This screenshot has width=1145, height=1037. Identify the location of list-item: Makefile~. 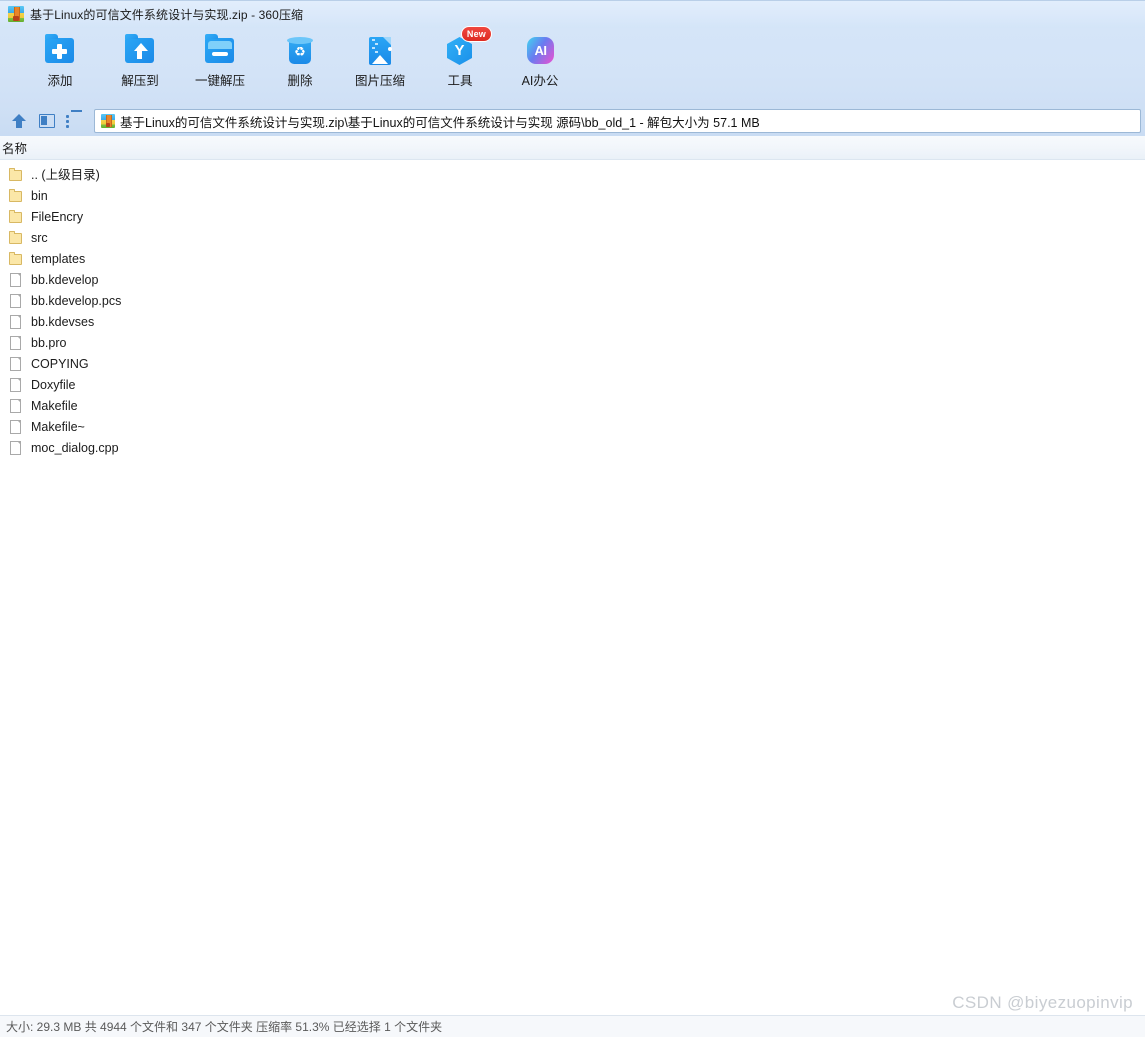
(572, 426).